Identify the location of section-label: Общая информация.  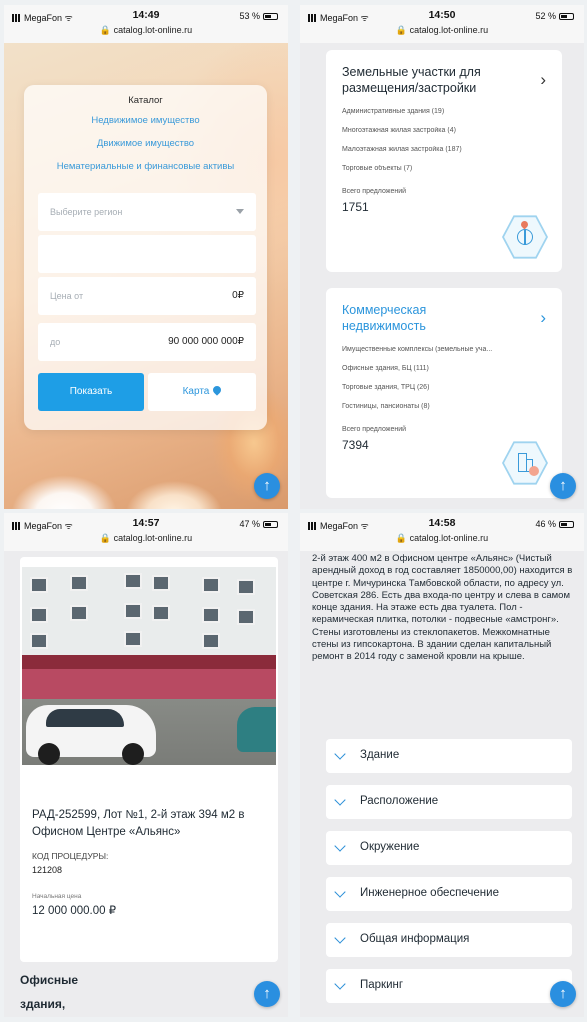
(415, 939).